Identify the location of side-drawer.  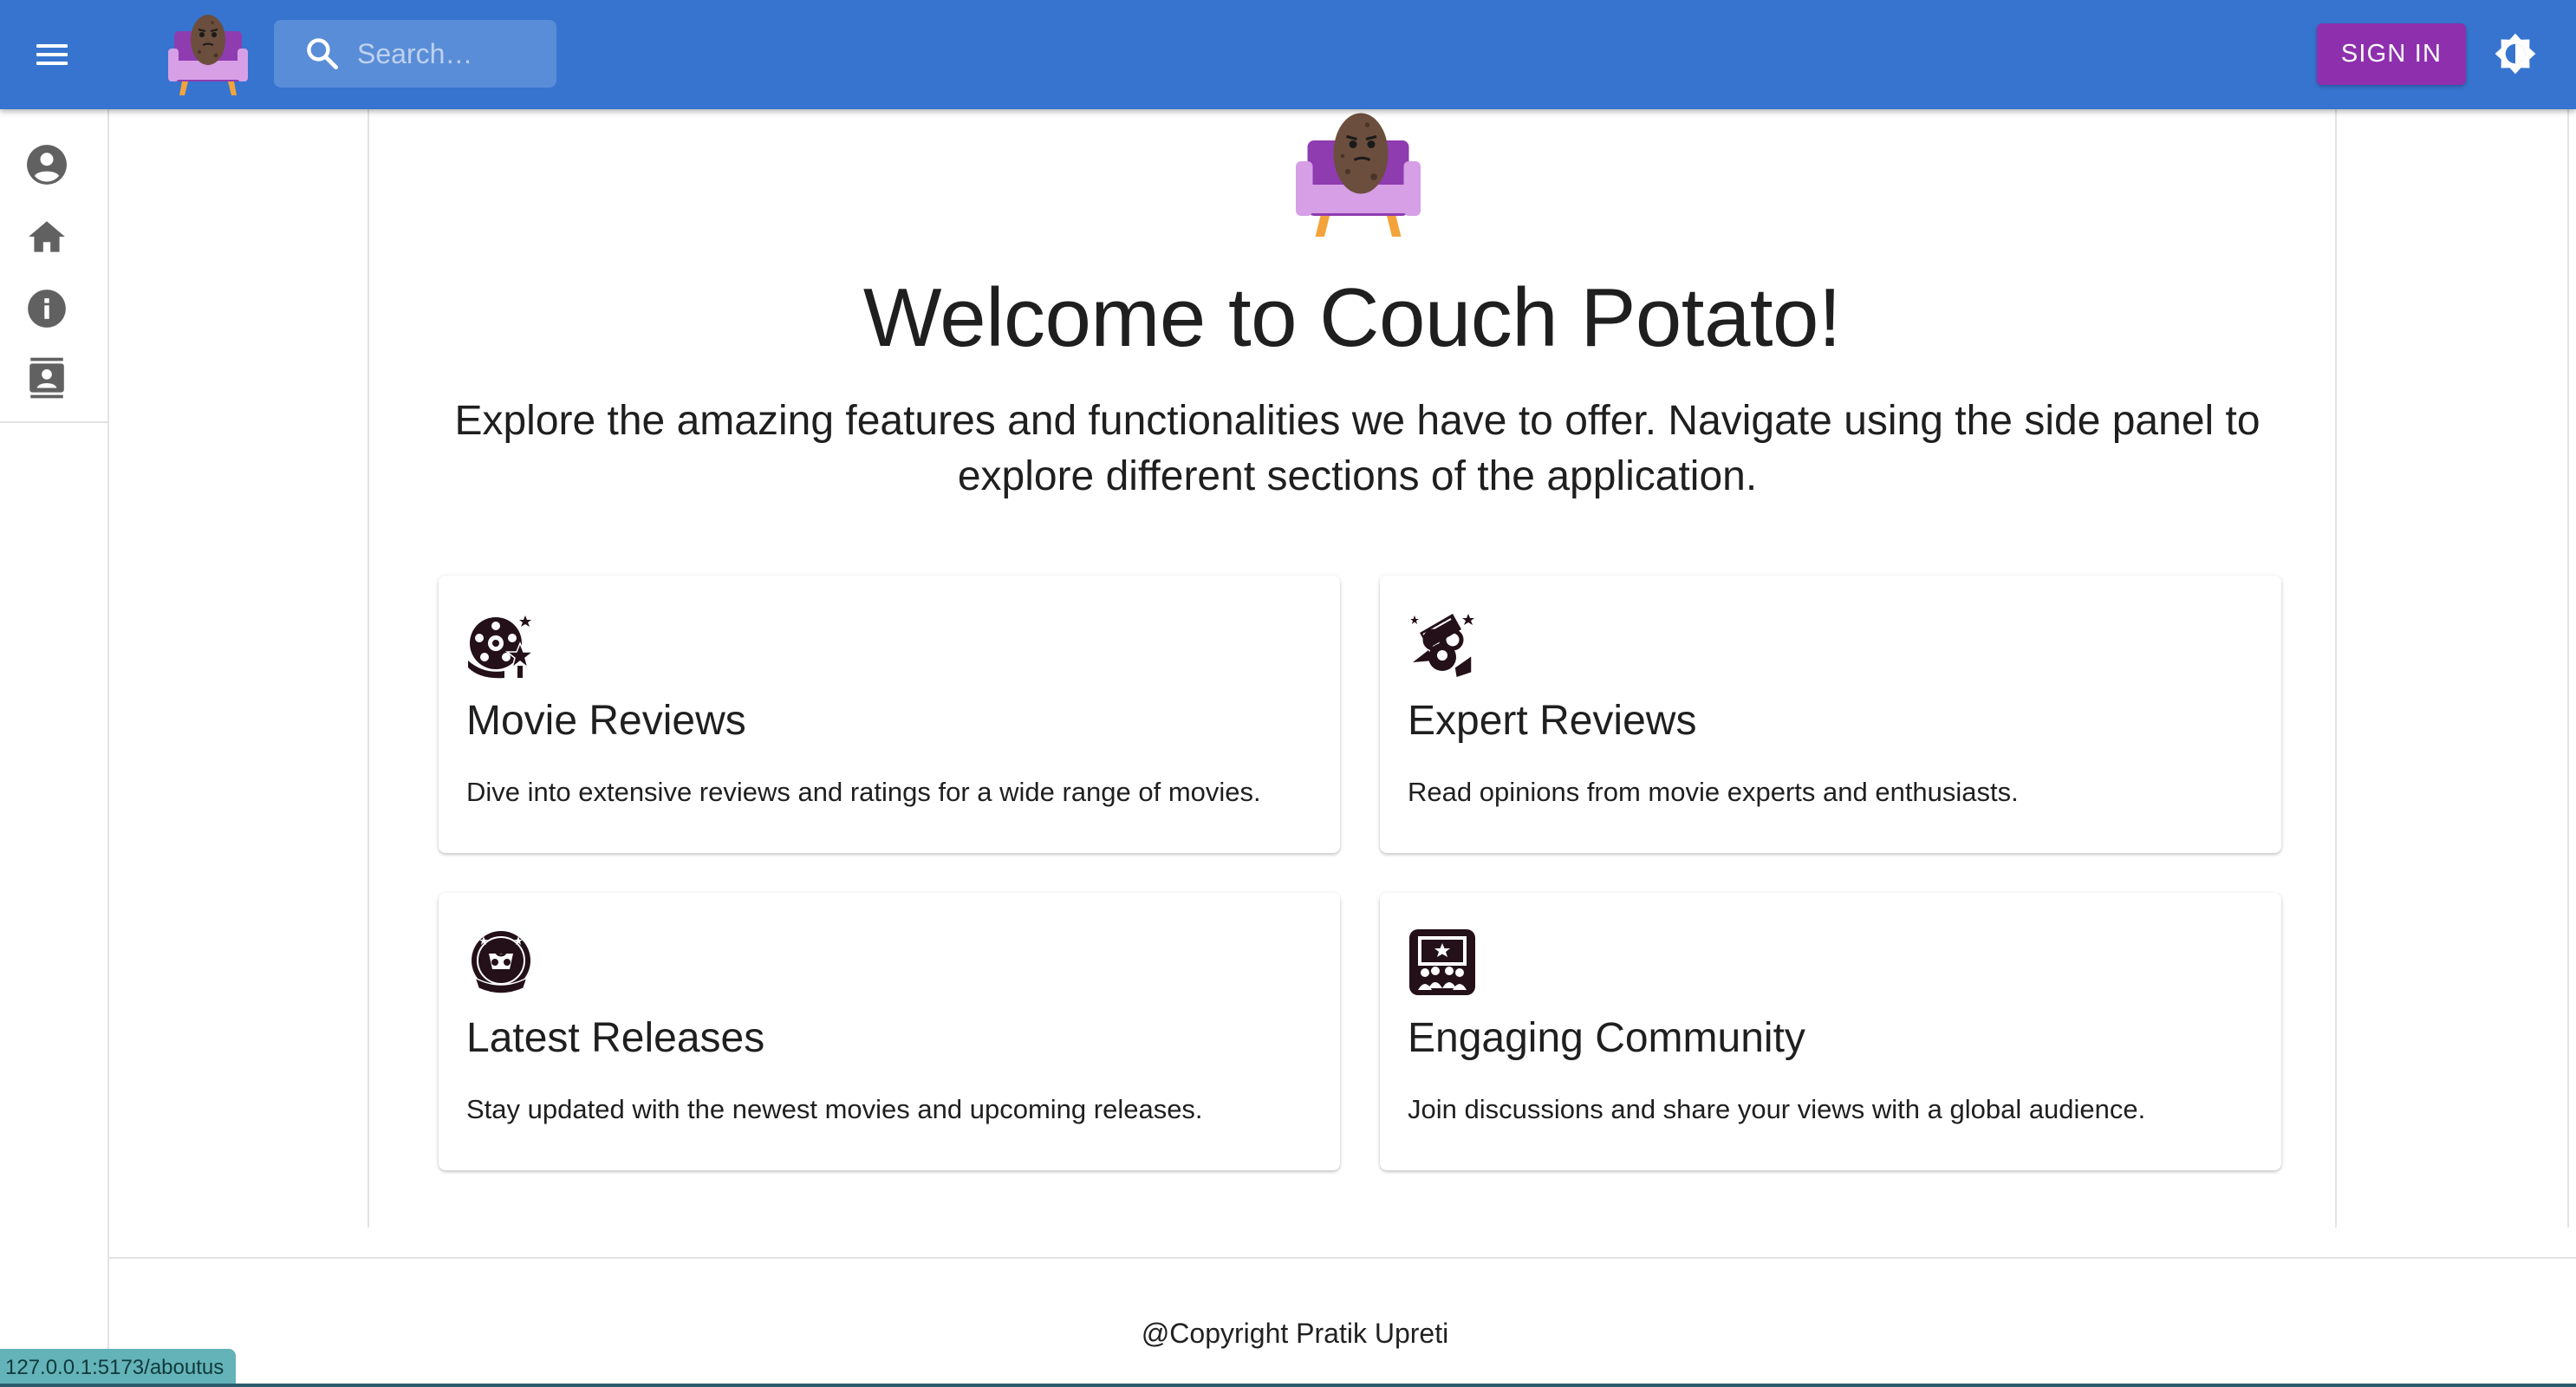
(54, 748).